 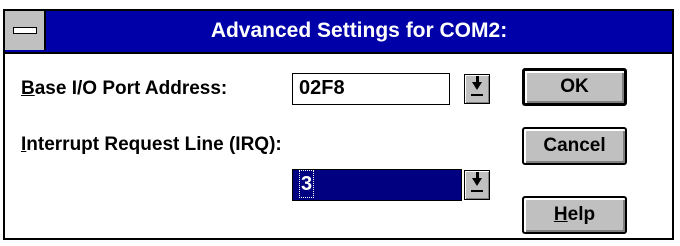 I want to click on irq-label: Interrupt Request Line (IRQ):, so click(x=151, y=145).